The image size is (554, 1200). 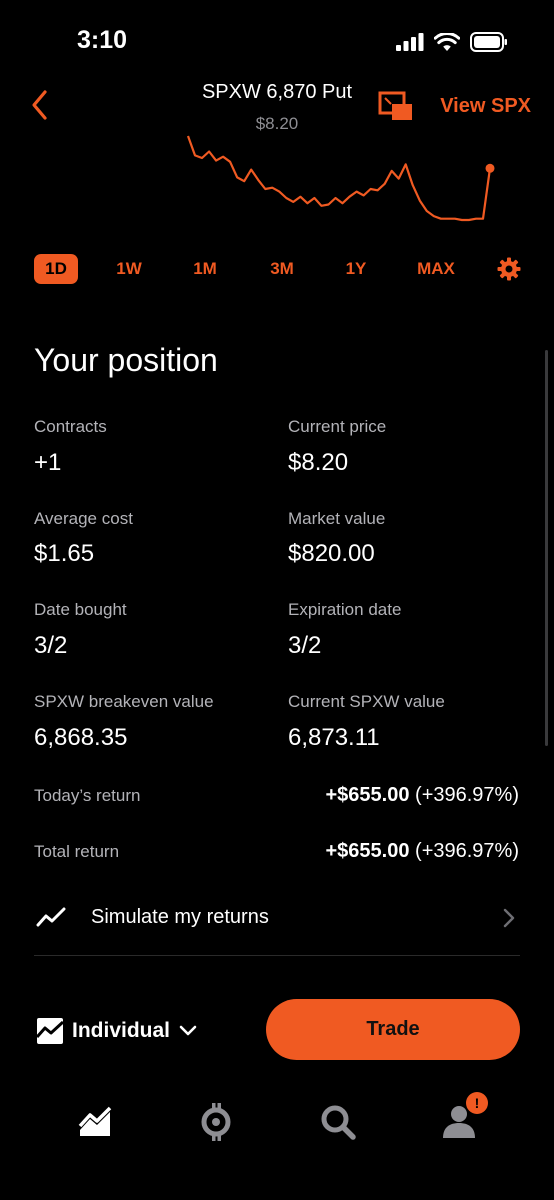 What do you see at coordinates (367, 795) in the screenshot?
I see `todays-return-amount: +$655.00` at bounding box center [367, 795].